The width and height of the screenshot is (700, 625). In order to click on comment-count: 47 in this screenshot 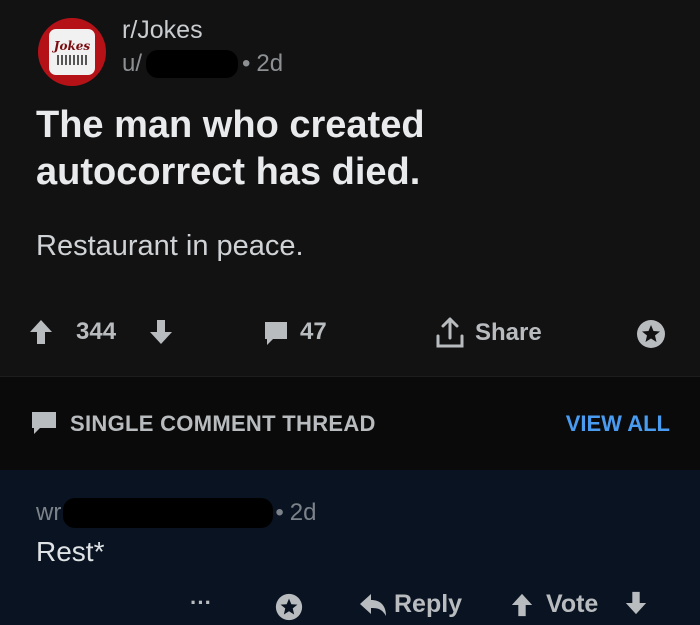, I will do `click(313, 331)`.